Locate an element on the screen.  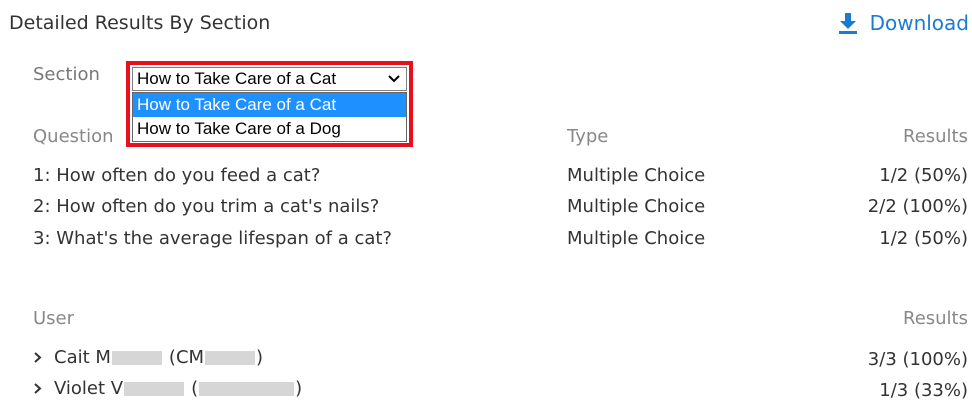
chevron-down-icon is located at coordinates (394, 79).